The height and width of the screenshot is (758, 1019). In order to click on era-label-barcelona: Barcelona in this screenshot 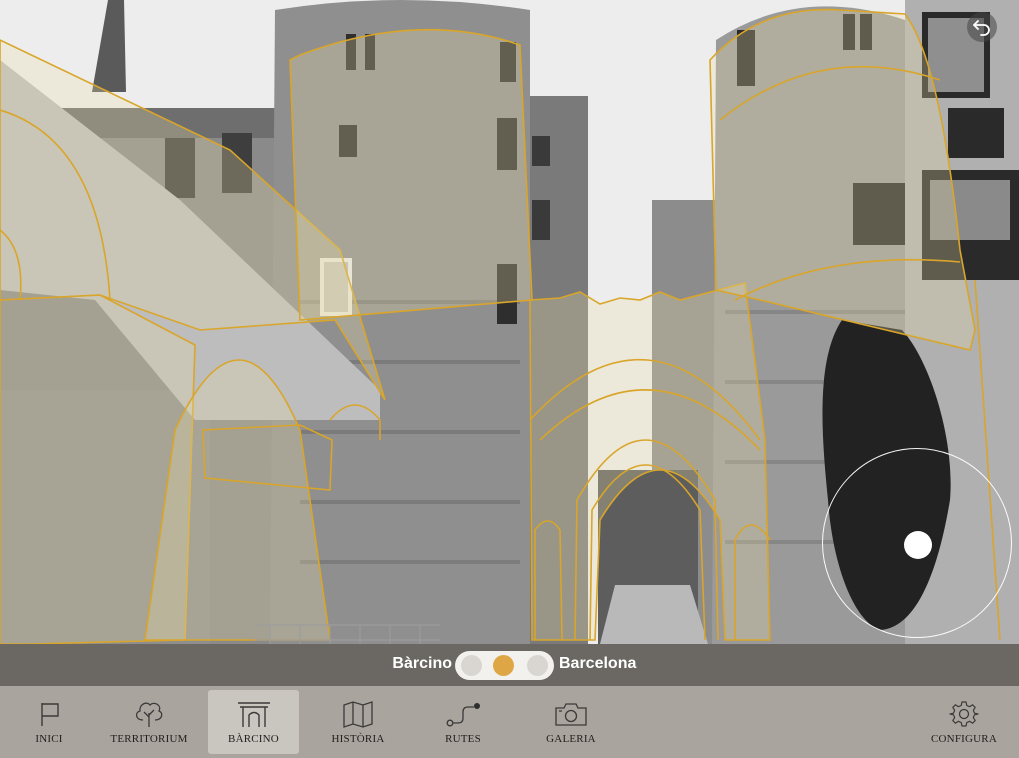, I will do `click(597, 664)`.